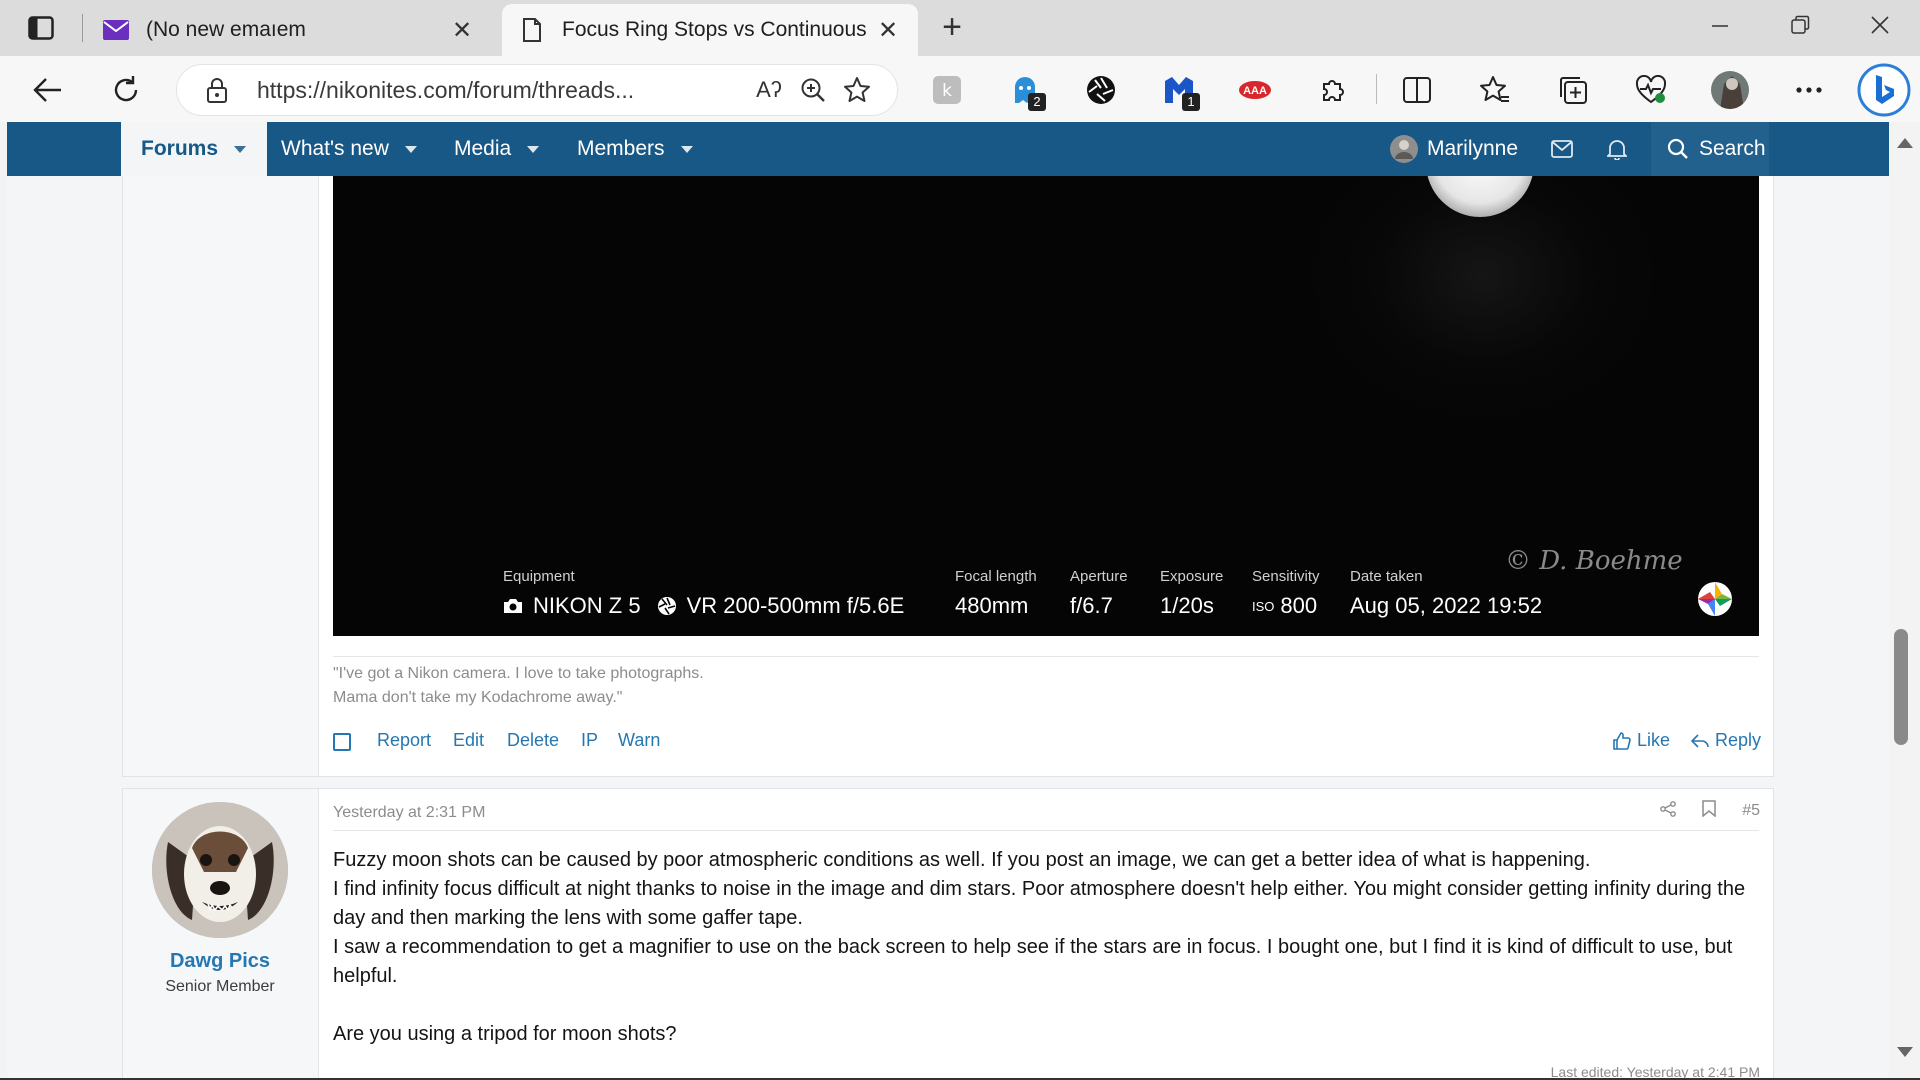 The height and width of the screenshot is (1080, 1920). I want to click on zoom-icon, so click(813, 90).